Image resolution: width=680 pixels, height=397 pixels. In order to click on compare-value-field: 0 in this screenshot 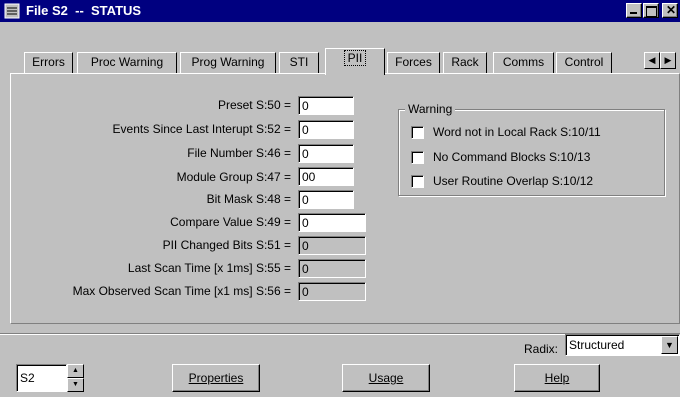, I will do `click(332, 222)`.